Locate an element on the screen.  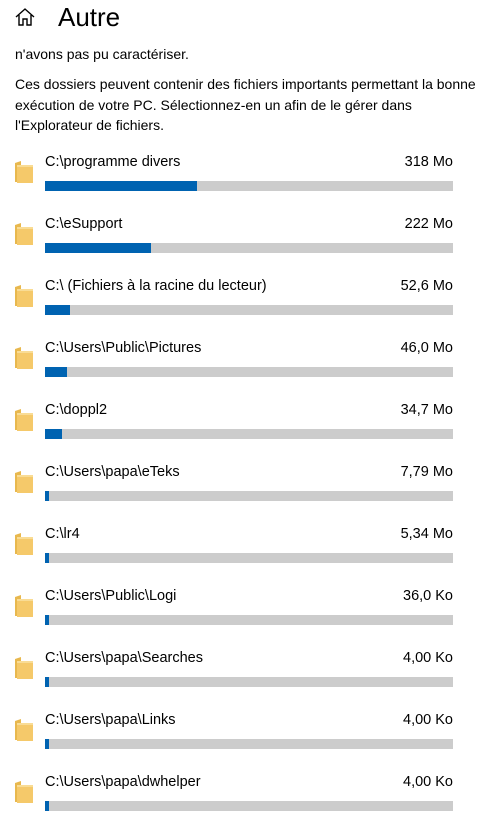
folder-path: C:\ (Fichiers à la racine du lecteur) is located at coordinates (156, 286).